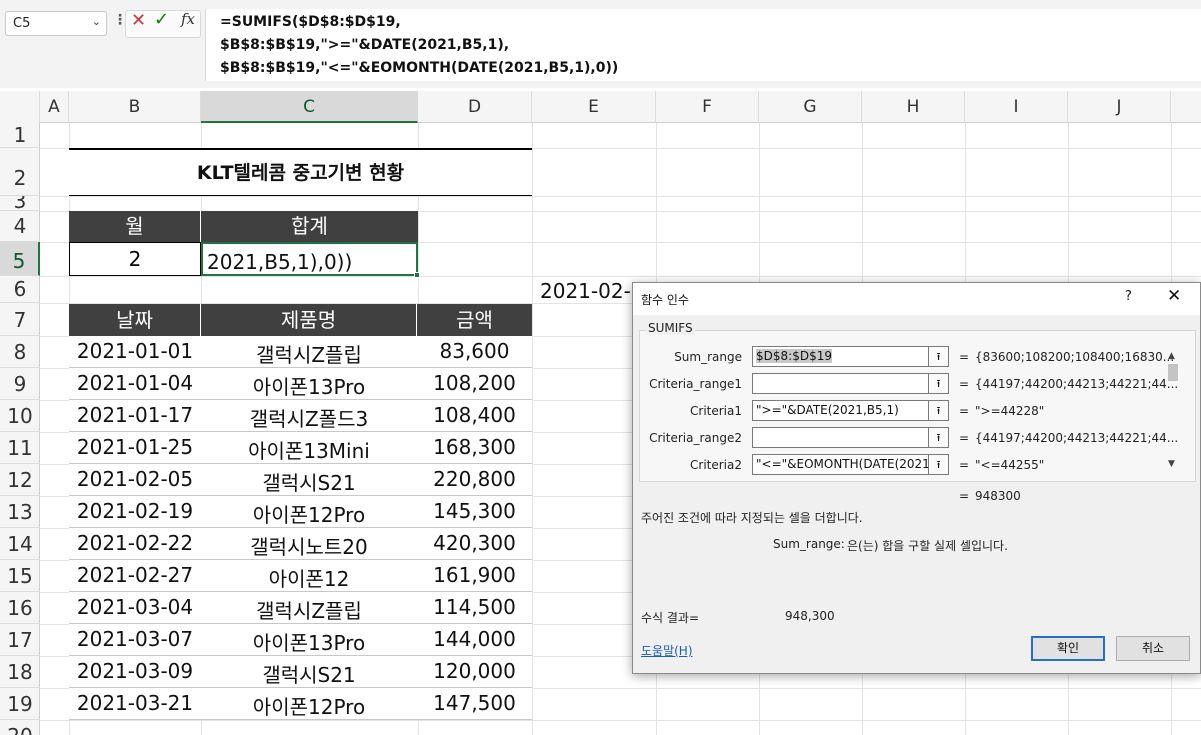 This screenshot has width=1201, height=735. What do you see at coordinates (135, 671) in the screenshot?
I see `date-cell: 2021-03-09` at bounding box center [135, 671].